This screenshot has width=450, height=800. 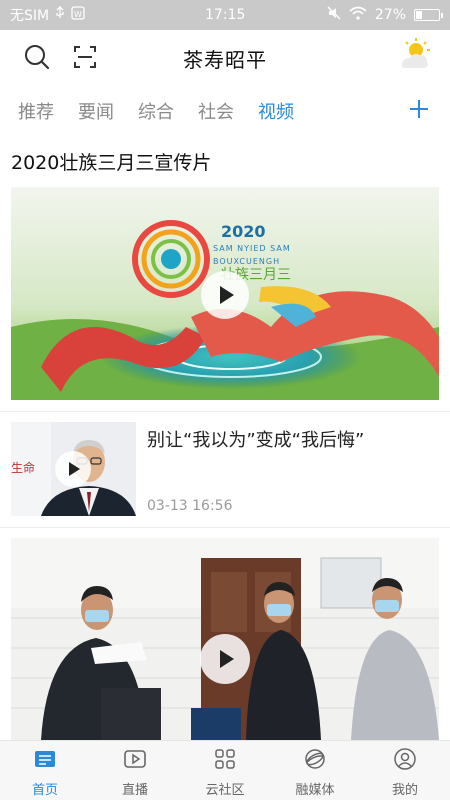 I want to click on svg-text: W, so click(x=78, y=14).